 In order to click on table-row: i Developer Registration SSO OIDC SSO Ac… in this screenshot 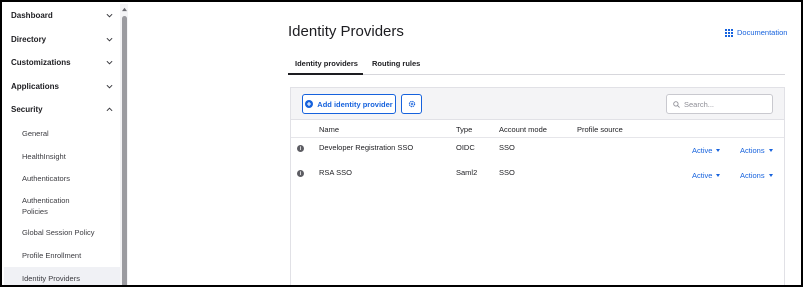, I will do `click(537, 152)`.